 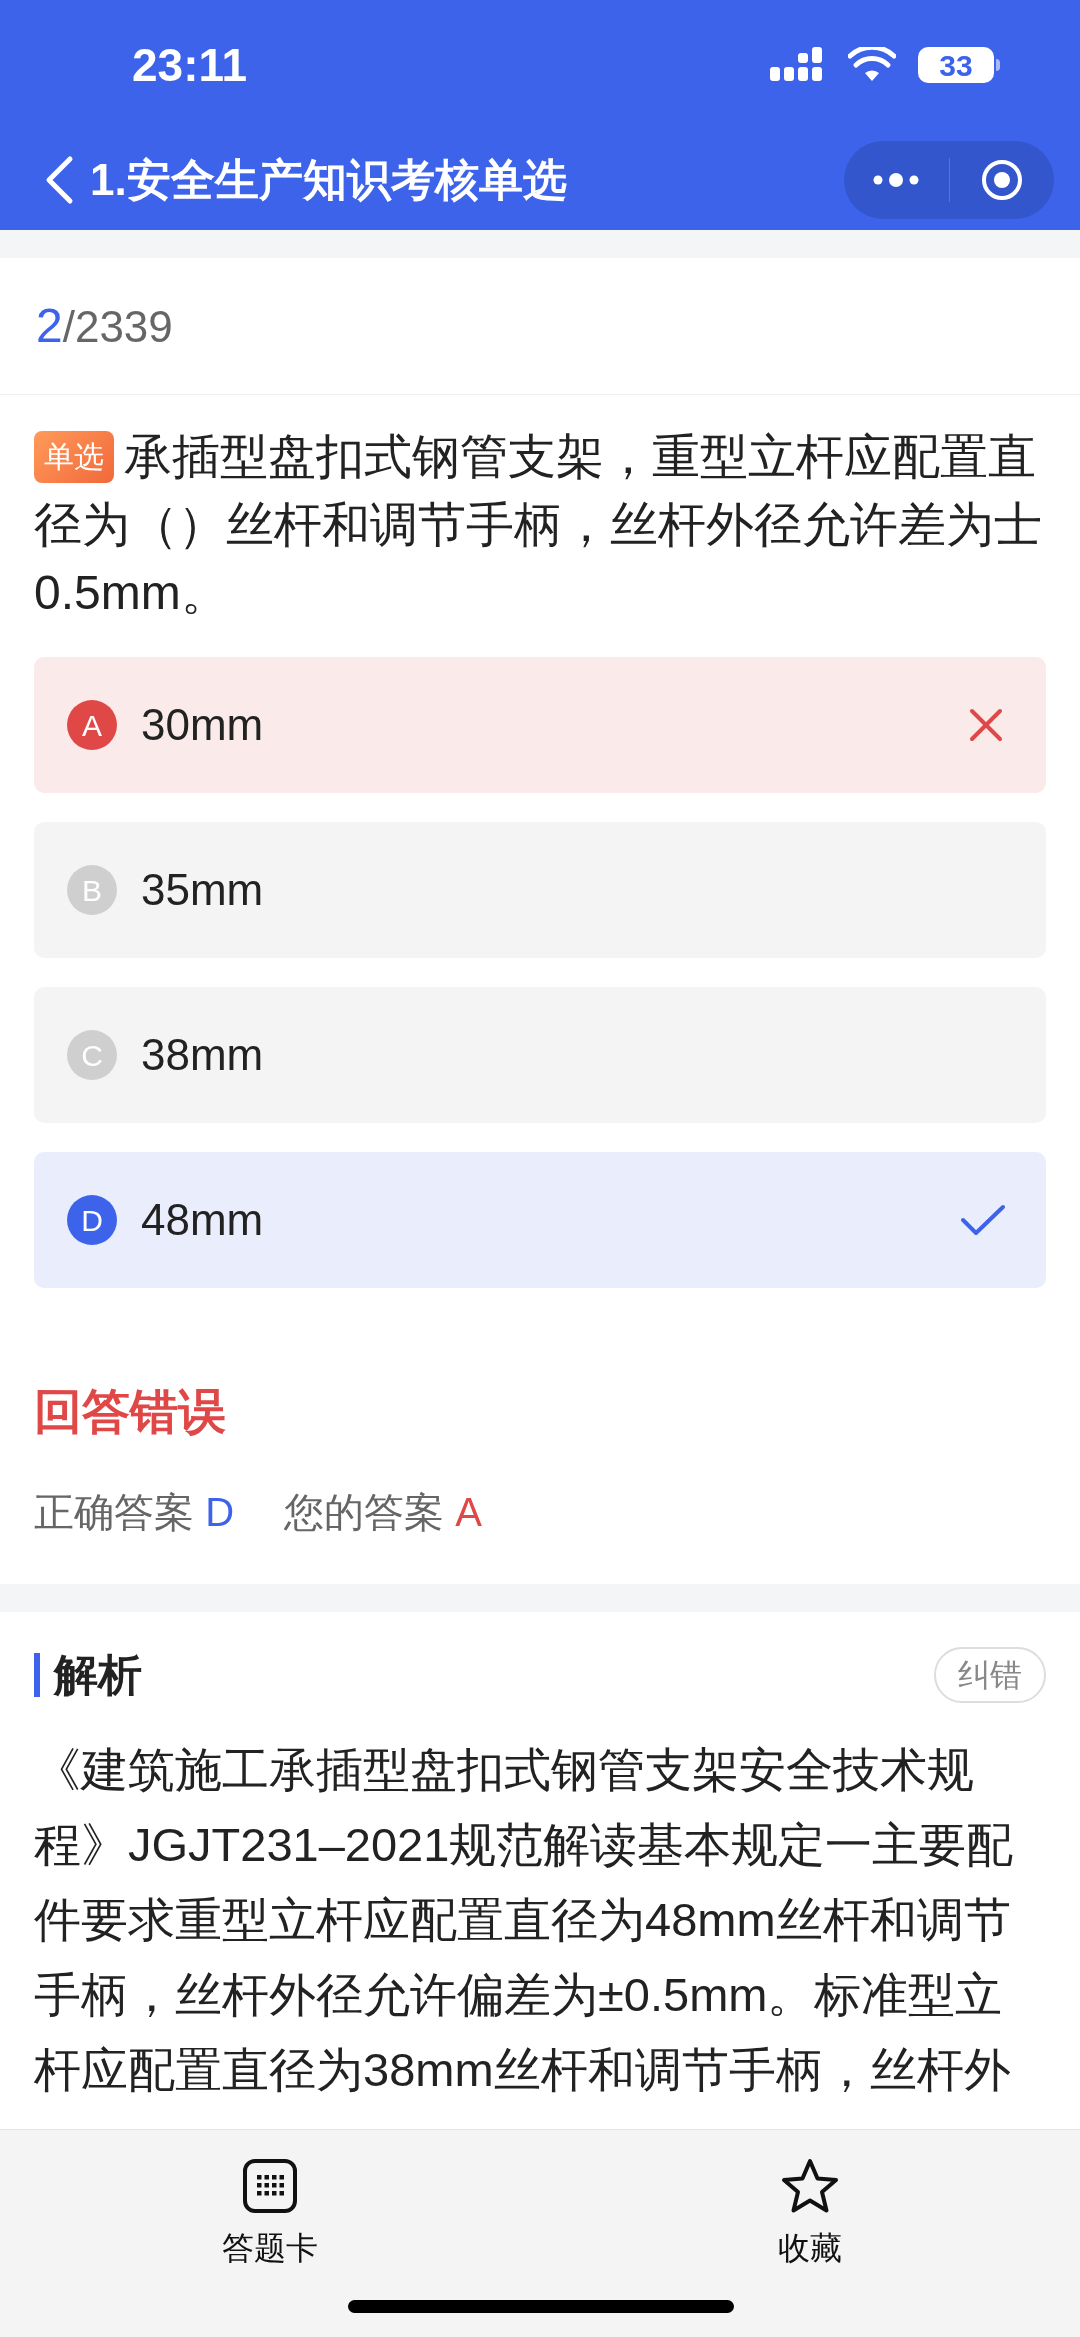 What do you see at coordinates (1001, 180) in the screenshot?
I see `target-icon` at bounding box center [1001, 180].